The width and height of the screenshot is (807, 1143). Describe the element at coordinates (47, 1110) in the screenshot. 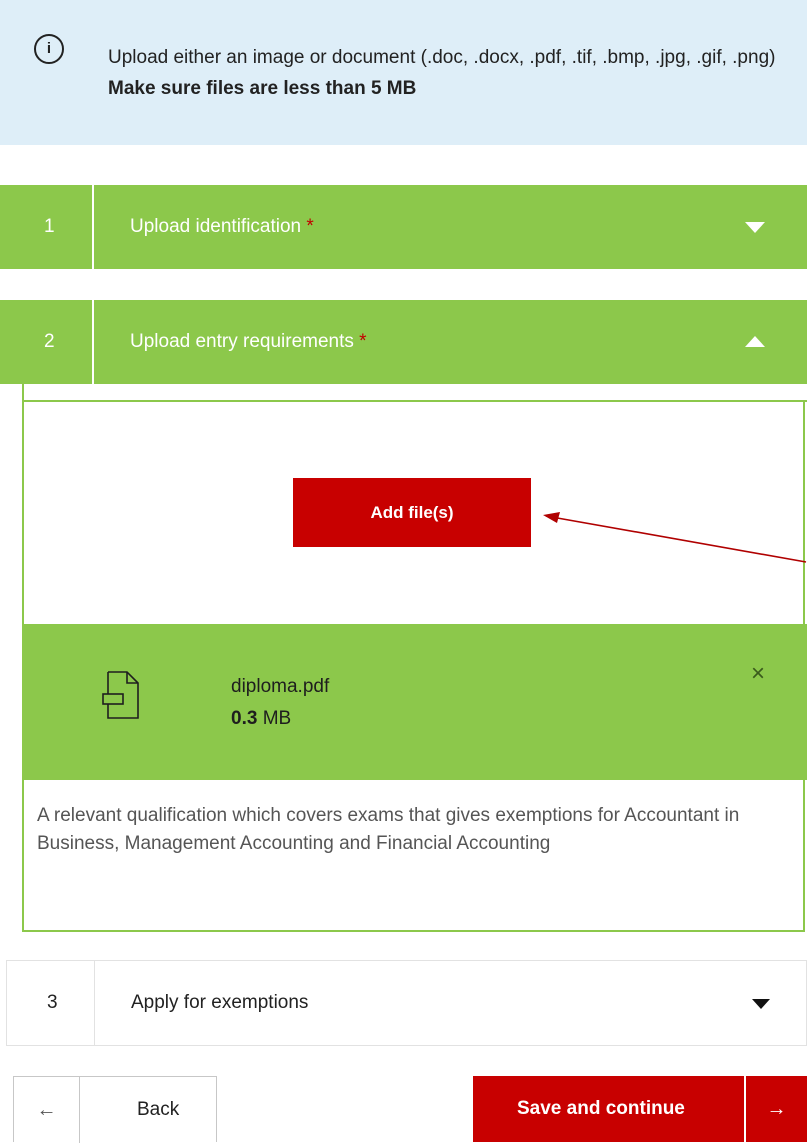

I see `arrow-left-icon: ←` at that location.